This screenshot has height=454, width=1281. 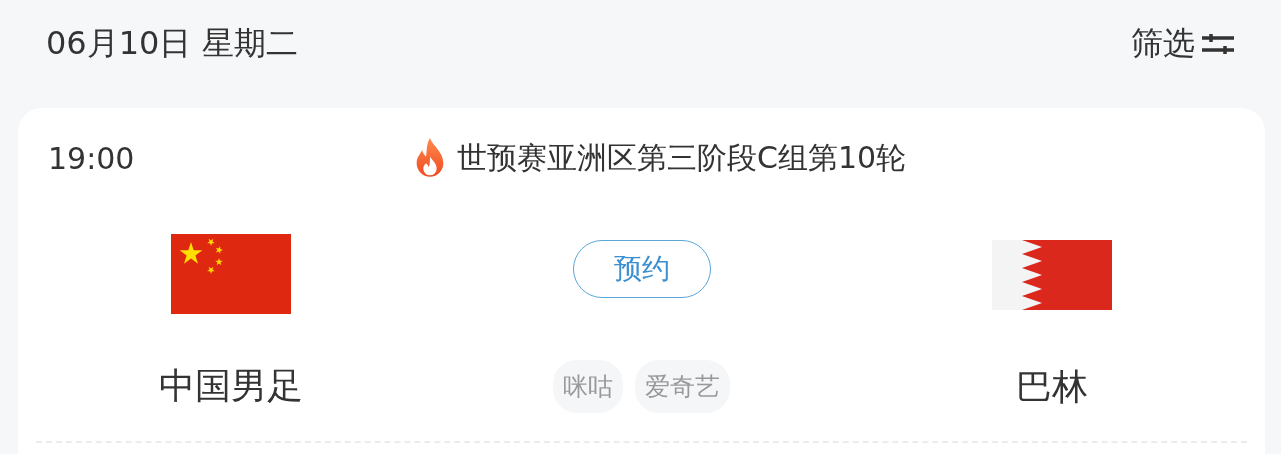 I want to click on sliders-icon, so click(x=1218, y=44).